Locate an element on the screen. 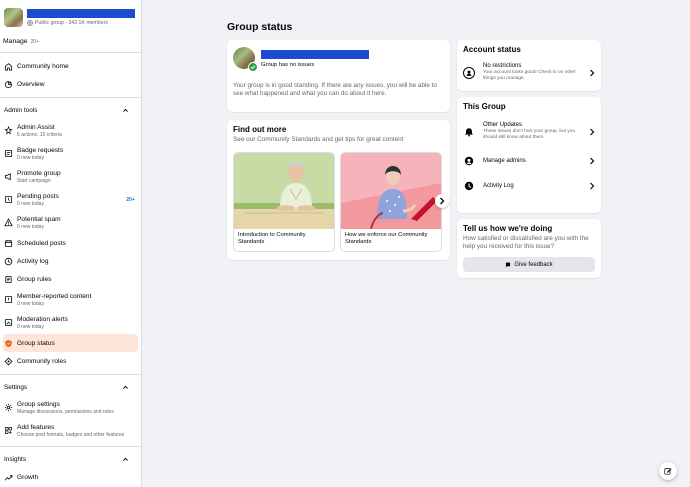 The width and height of the screenshot is (690, 487). sidebar-item-label: Moderation alerts is located at coordinates (42, 319).